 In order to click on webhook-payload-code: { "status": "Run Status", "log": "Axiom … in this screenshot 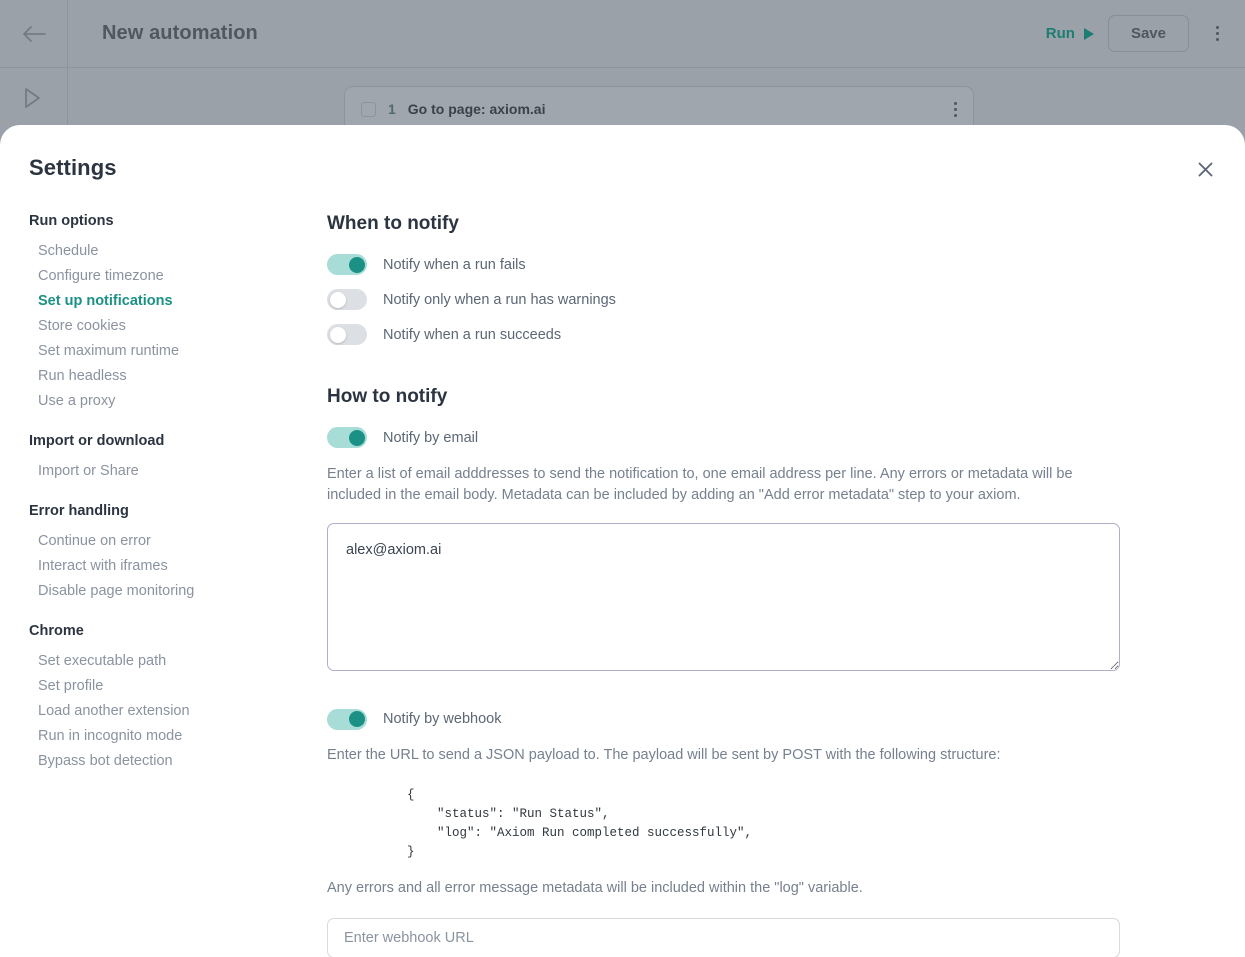, I will do `click(580, 823)`.